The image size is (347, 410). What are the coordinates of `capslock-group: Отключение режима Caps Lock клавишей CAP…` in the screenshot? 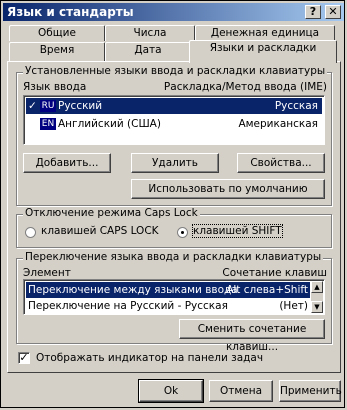 It's located at (174, 227).